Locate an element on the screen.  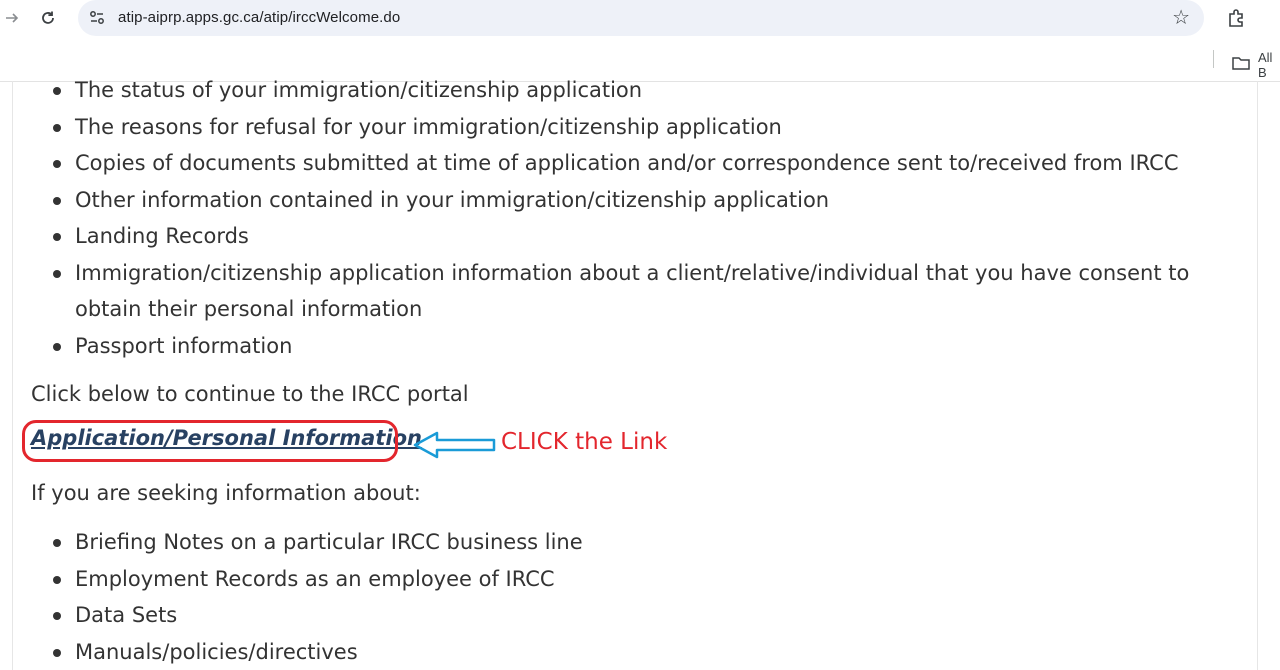
list-item: Passport information is located at coordinates (635, 346).